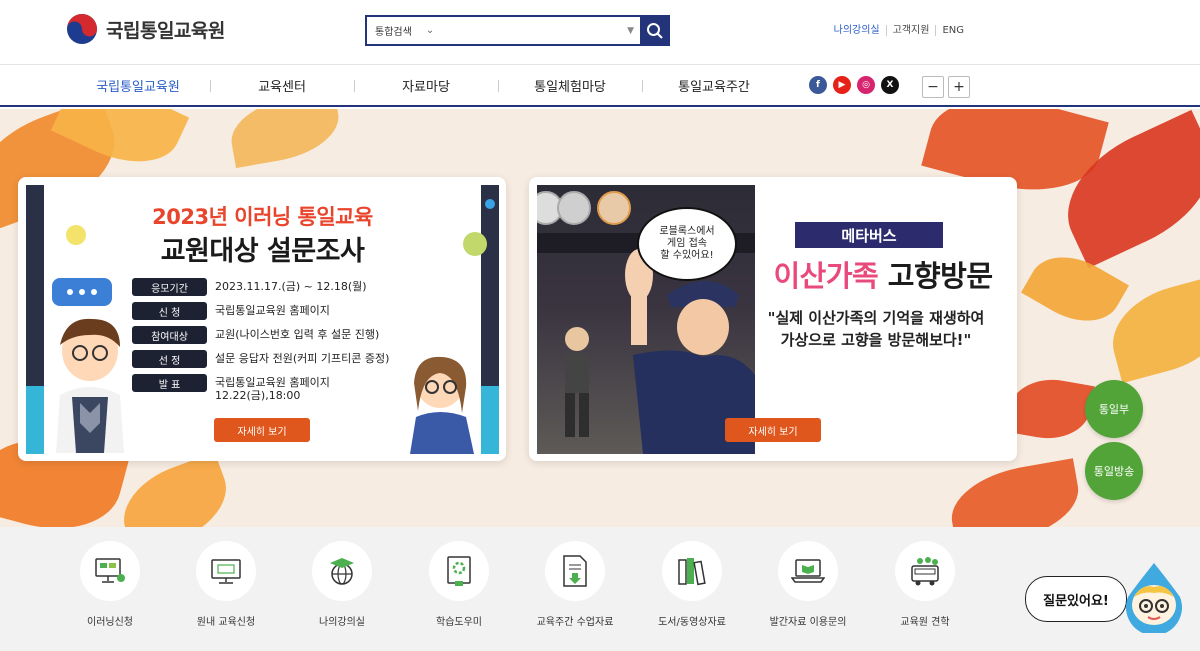 The height and width of the screenshot is (651, 1200). Describe the element at coordinates (169, 311) in the screenshot. I see `info-row-label: 신 청` at that location.